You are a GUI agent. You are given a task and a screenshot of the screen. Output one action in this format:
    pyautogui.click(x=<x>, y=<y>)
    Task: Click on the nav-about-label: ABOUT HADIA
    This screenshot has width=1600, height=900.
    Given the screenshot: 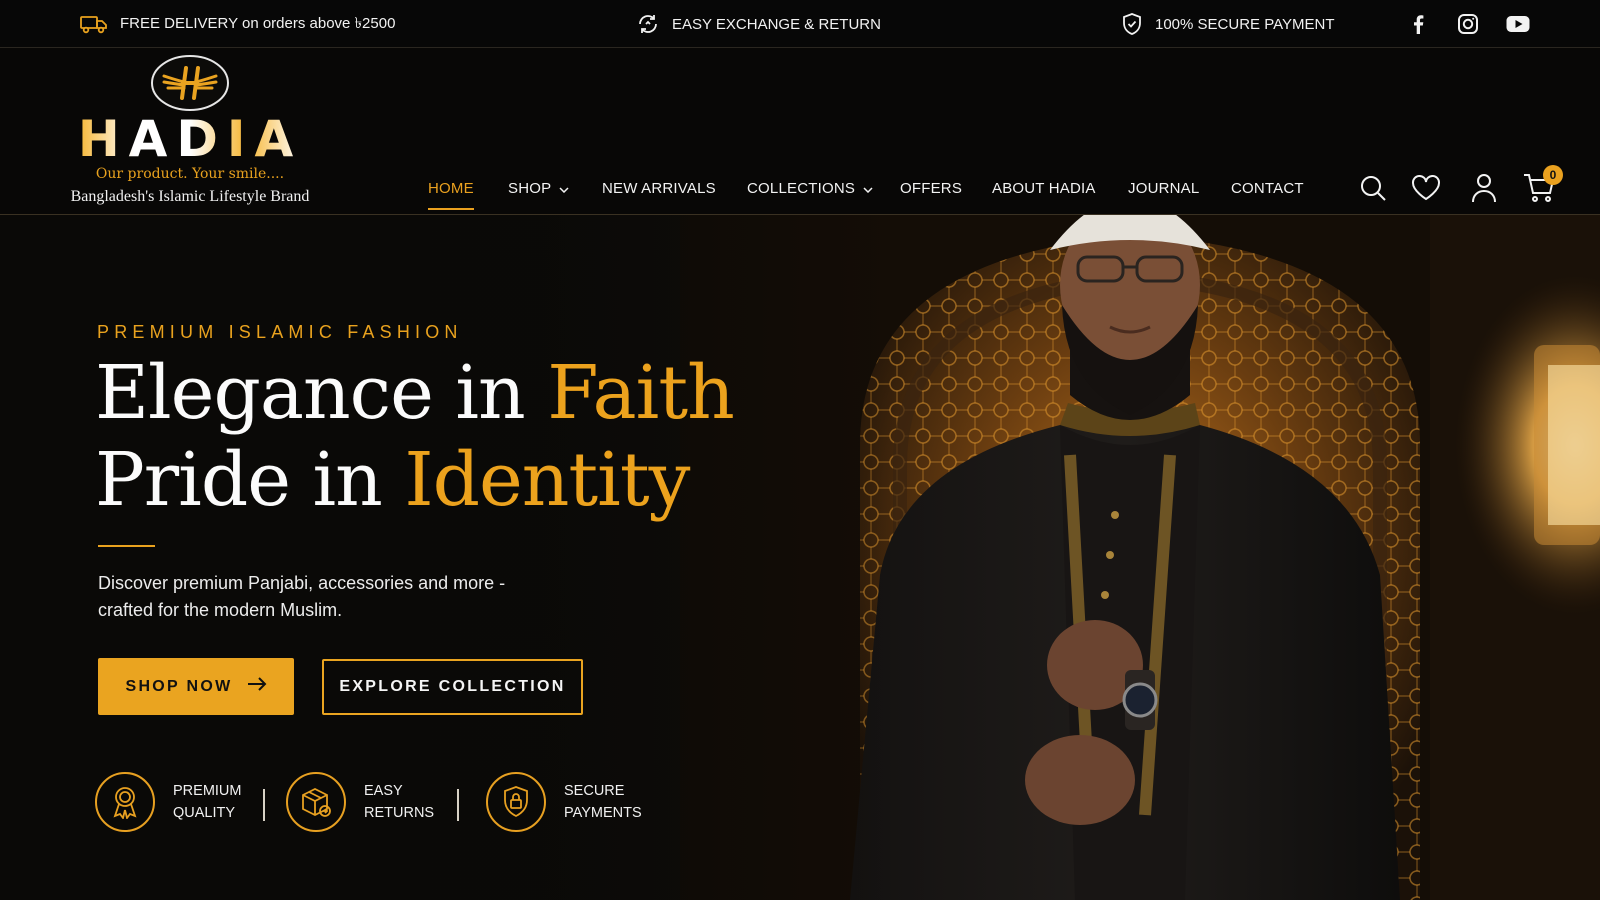 What is the action you would take?
    pyautogui.click(x=1044, y=188)
    